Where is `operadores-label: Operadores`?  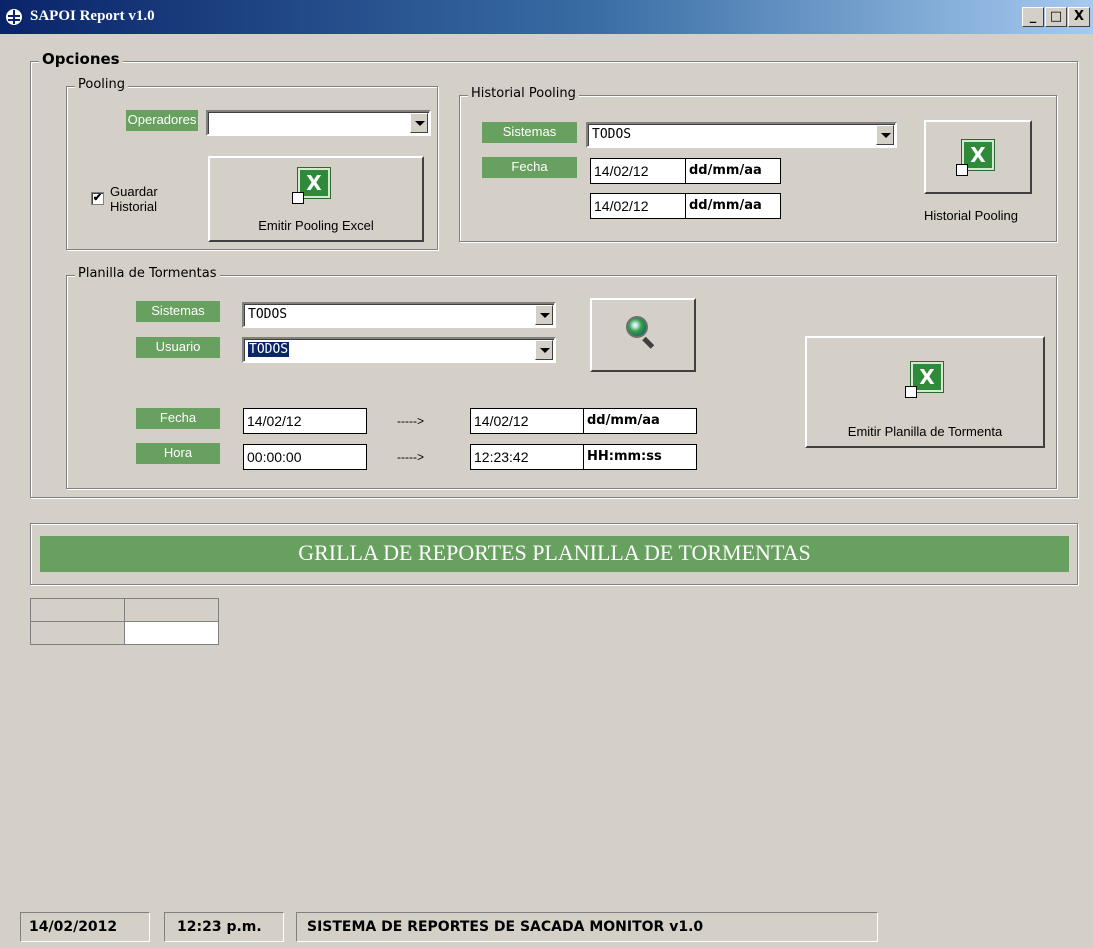 operadores-label: Operadores is located at coordinates (162, 120).